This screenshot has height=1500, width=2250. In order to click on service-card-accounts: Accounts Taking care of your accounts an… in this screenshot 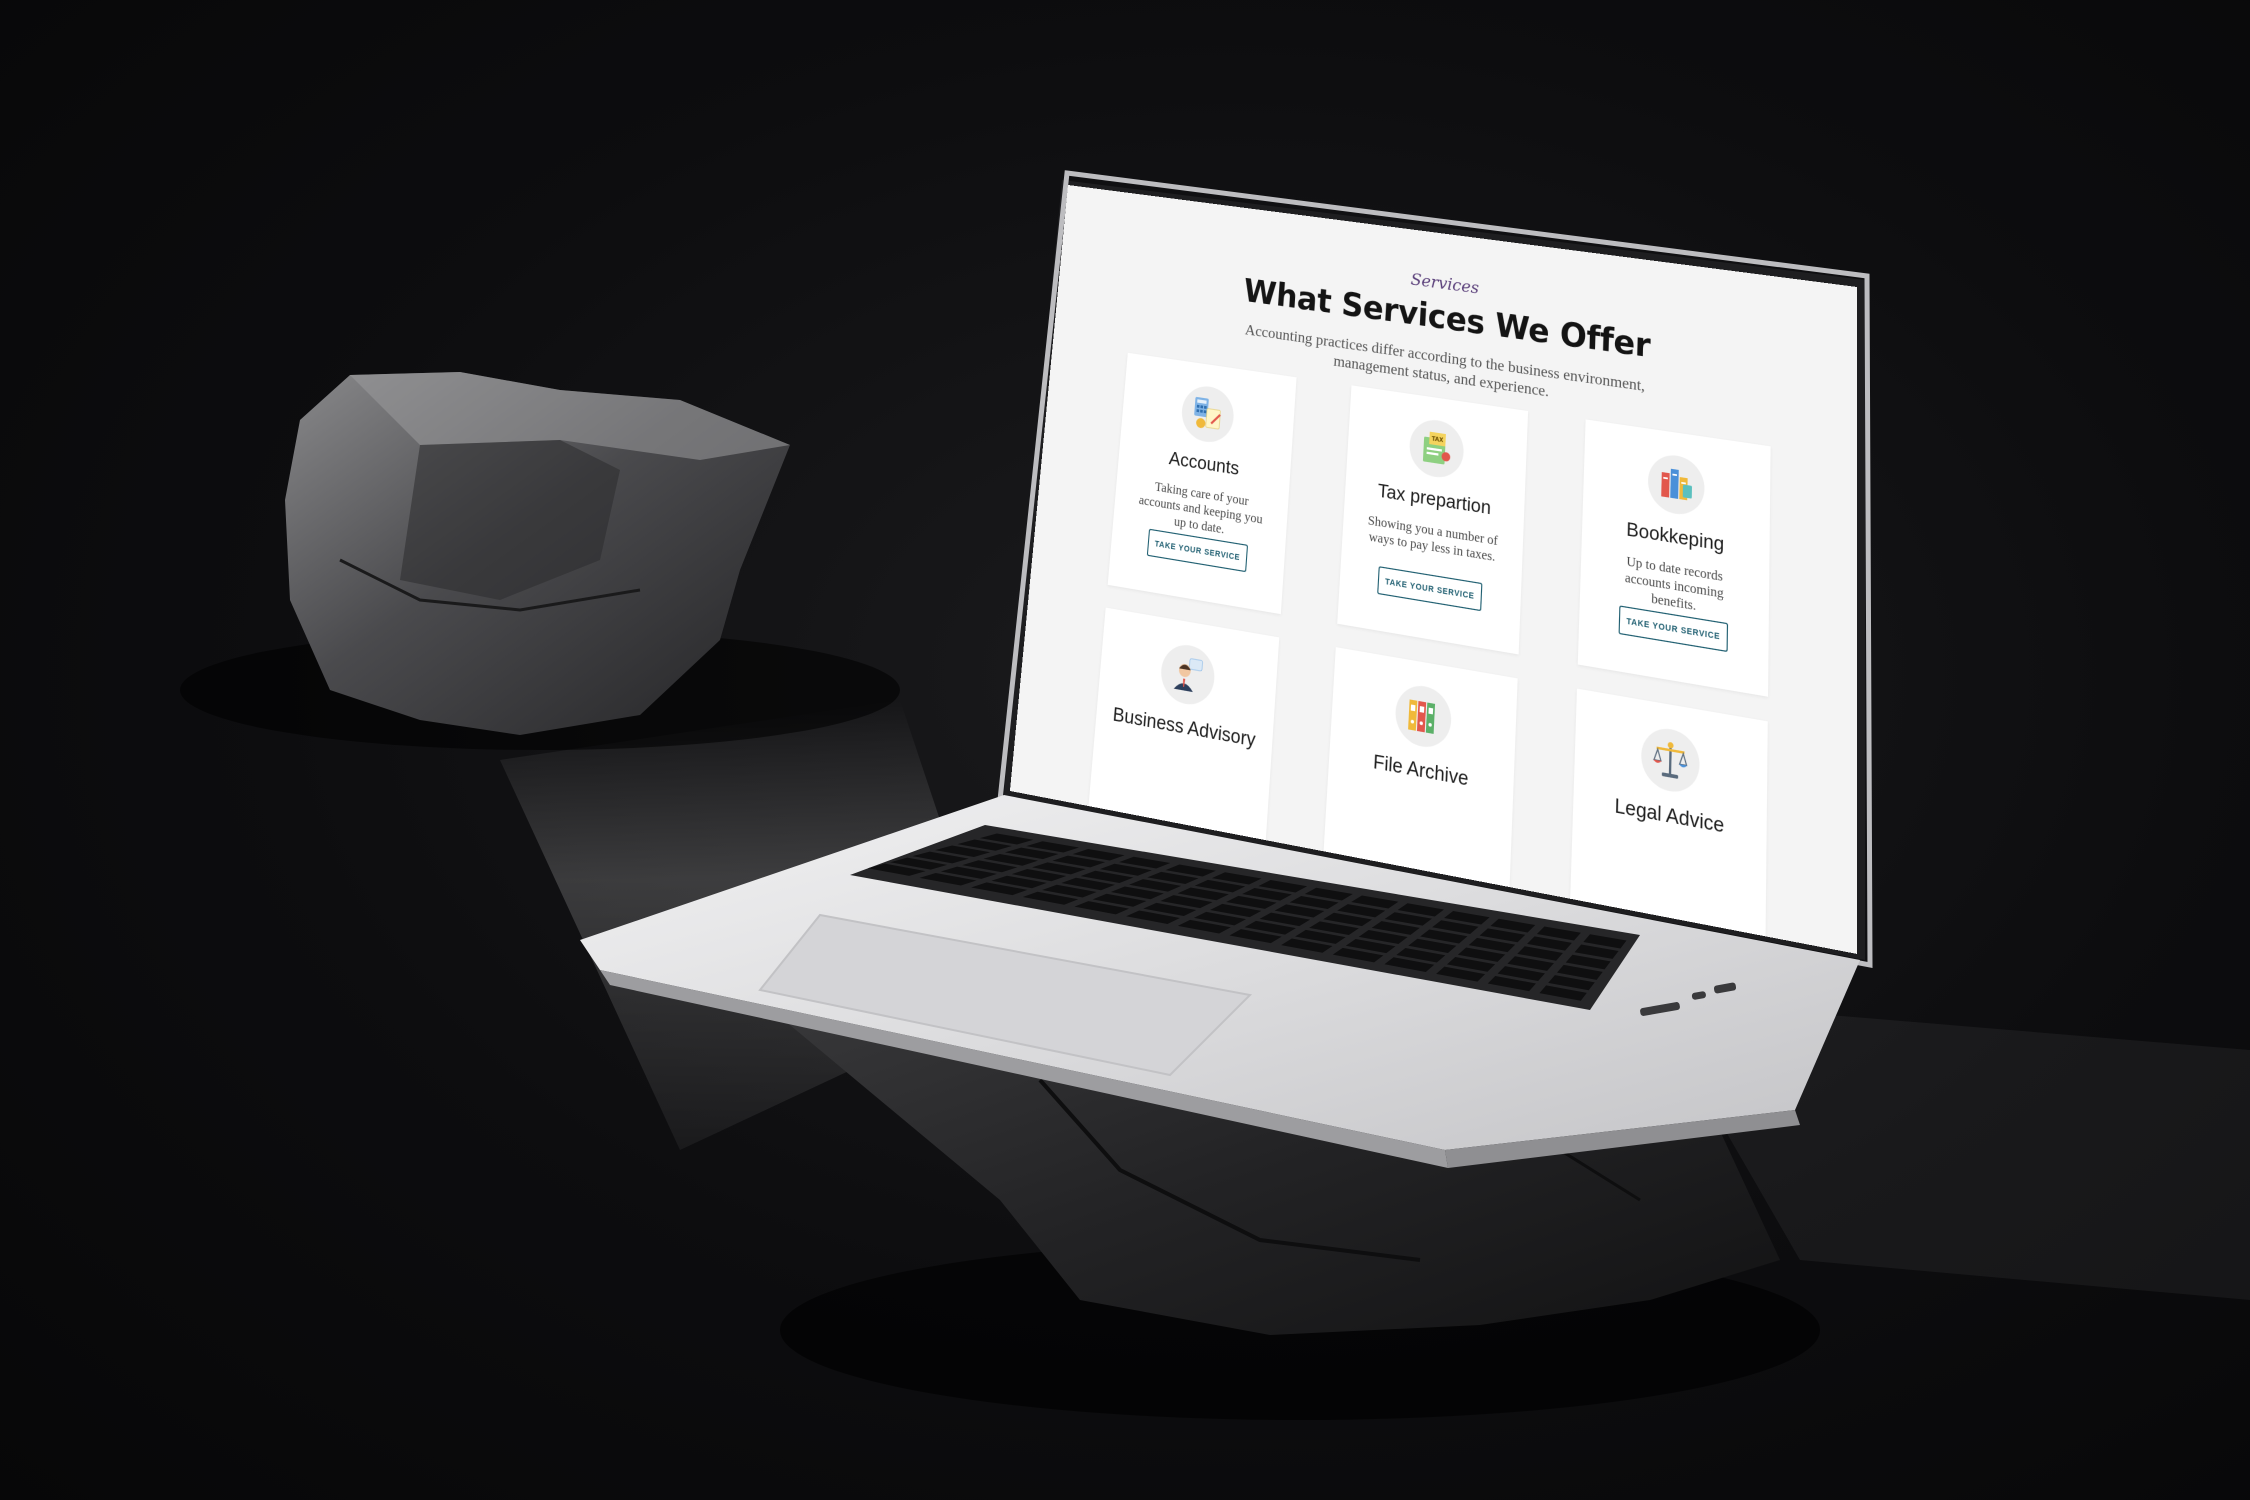, I will do `click(1202, 483)`.